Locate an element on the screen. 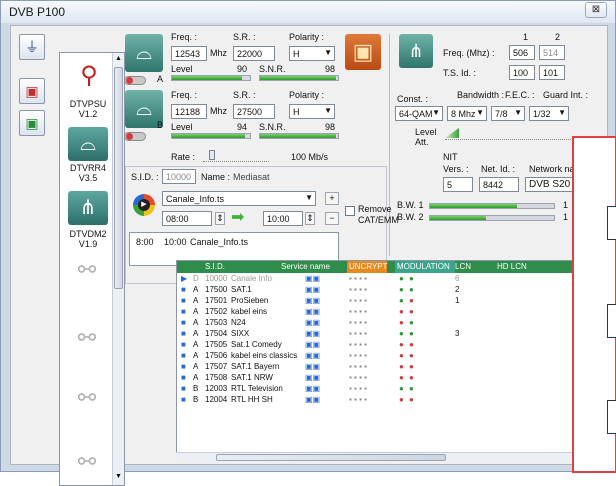 The height and width of the screenshot is (486, 616). col-sid: S.I.D. is located at coordinates (215, 266).